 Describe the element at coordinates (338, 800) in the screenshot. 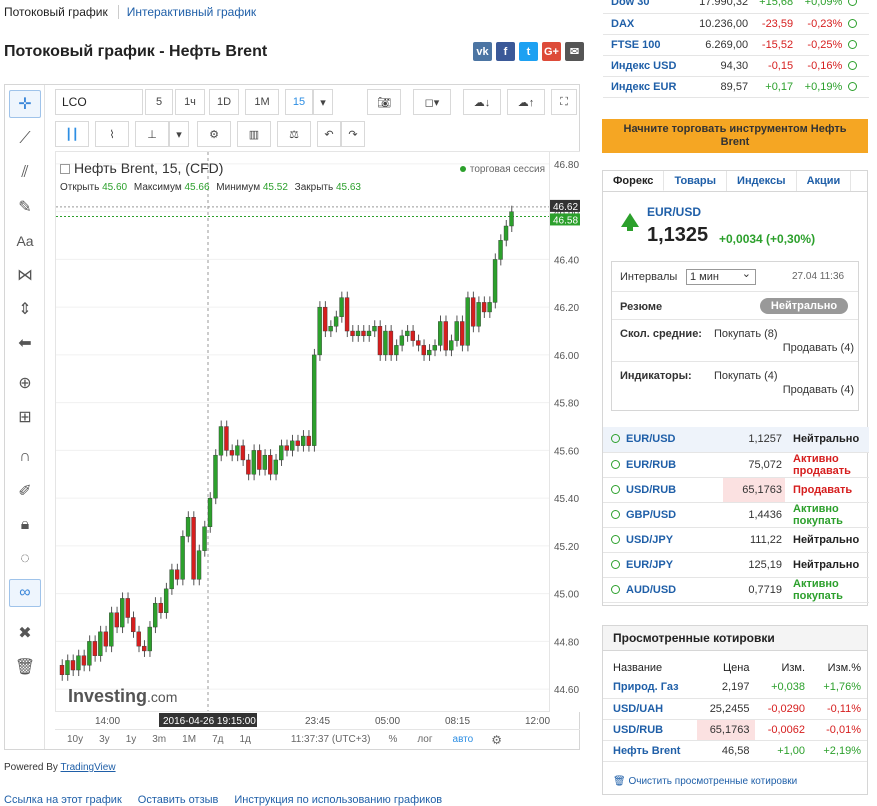

I see `bottom-link: Инструкция по использованию графиков` at that location.